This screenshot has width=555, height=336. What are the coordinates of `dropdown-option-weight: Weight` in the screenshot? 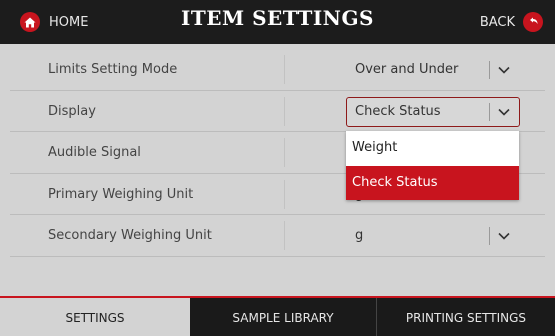 It's located at (432, 148).